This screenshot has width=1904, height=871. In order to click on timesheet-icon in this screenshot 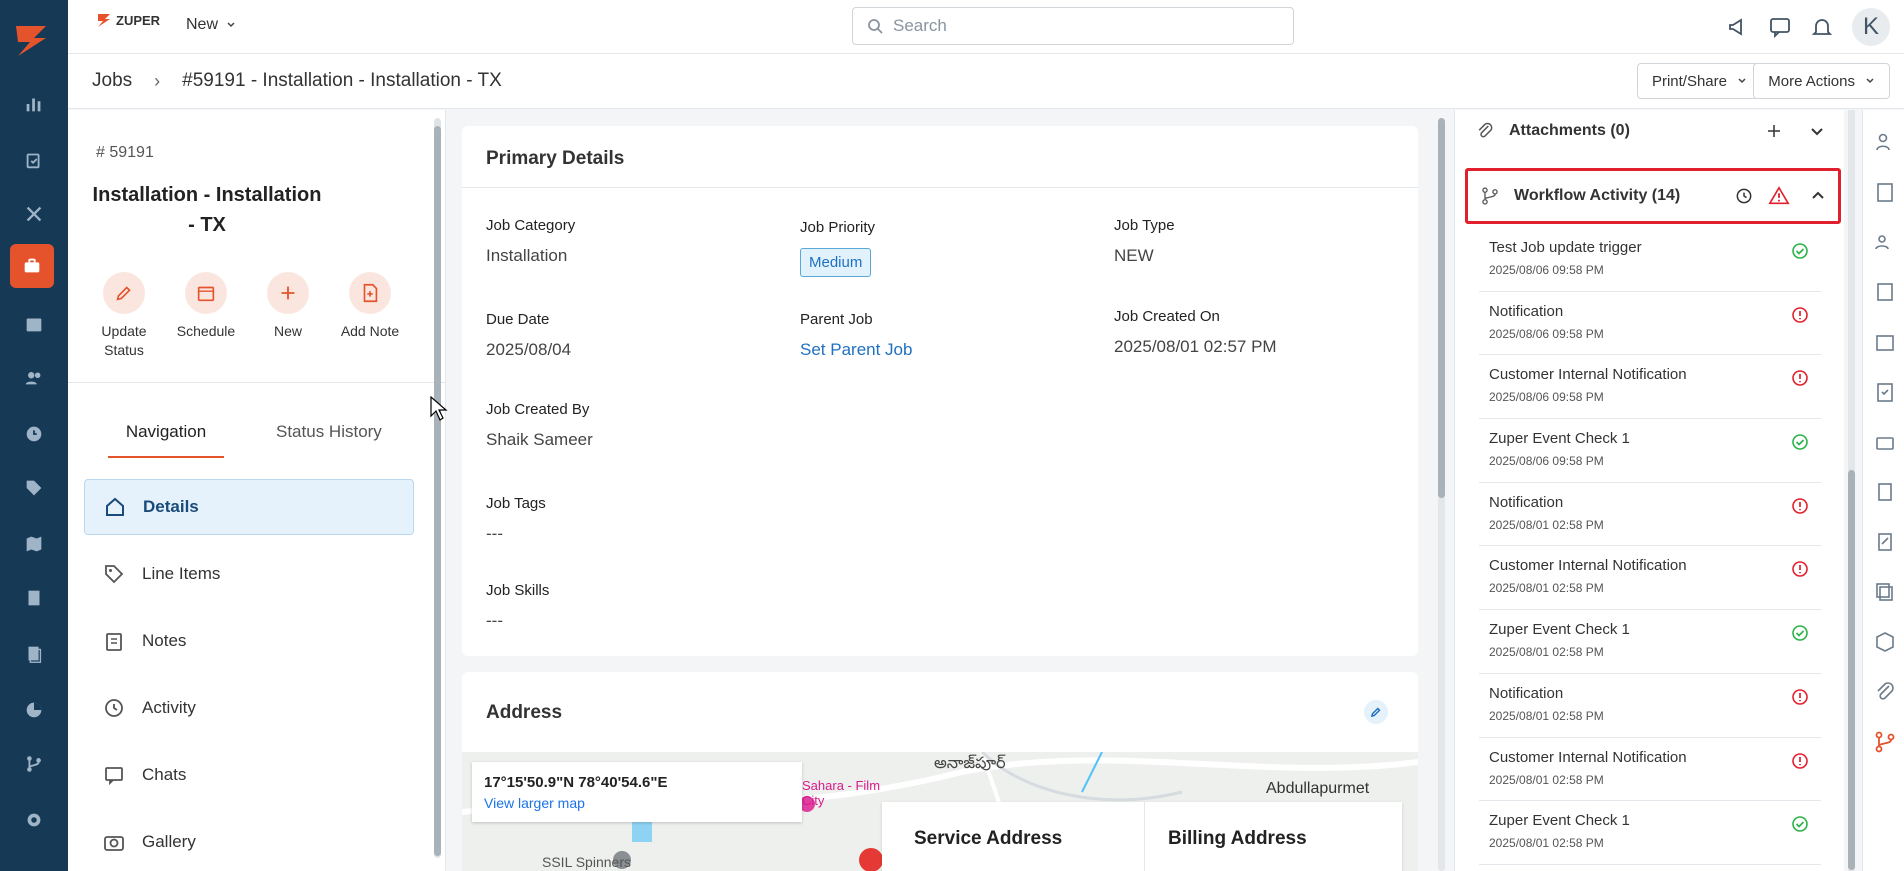, I will do `click(34, 434)`.